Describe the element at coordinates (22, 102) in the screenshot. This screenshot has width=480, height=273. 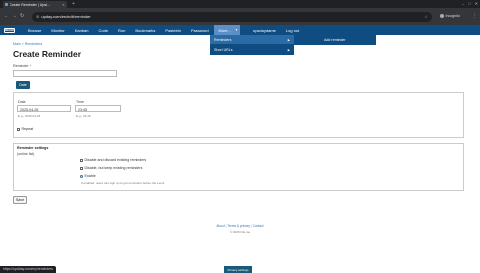
I see `date-label: Date` at that location.